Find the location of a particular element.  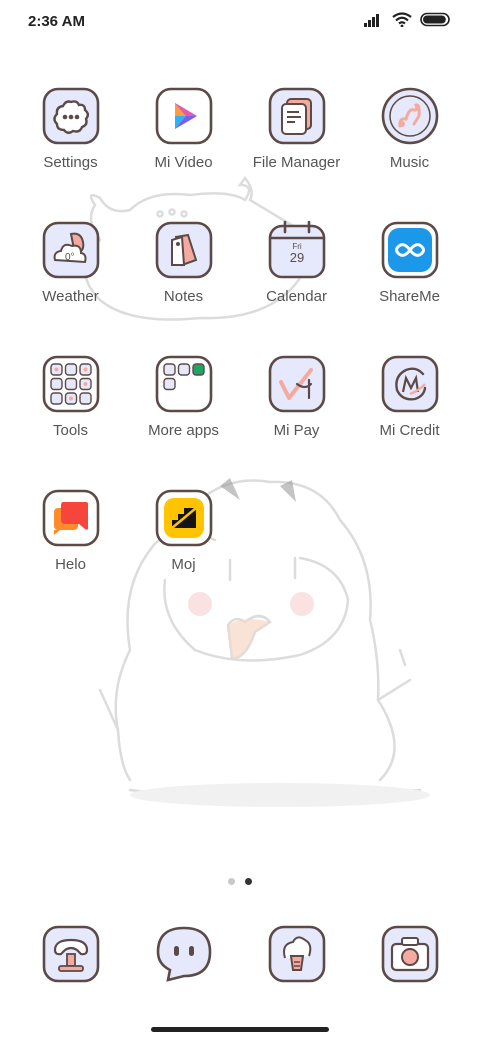

app-row: 0° Weather Notes Fri 29 Calendar ShareMe is located at coordinates (240, 287).